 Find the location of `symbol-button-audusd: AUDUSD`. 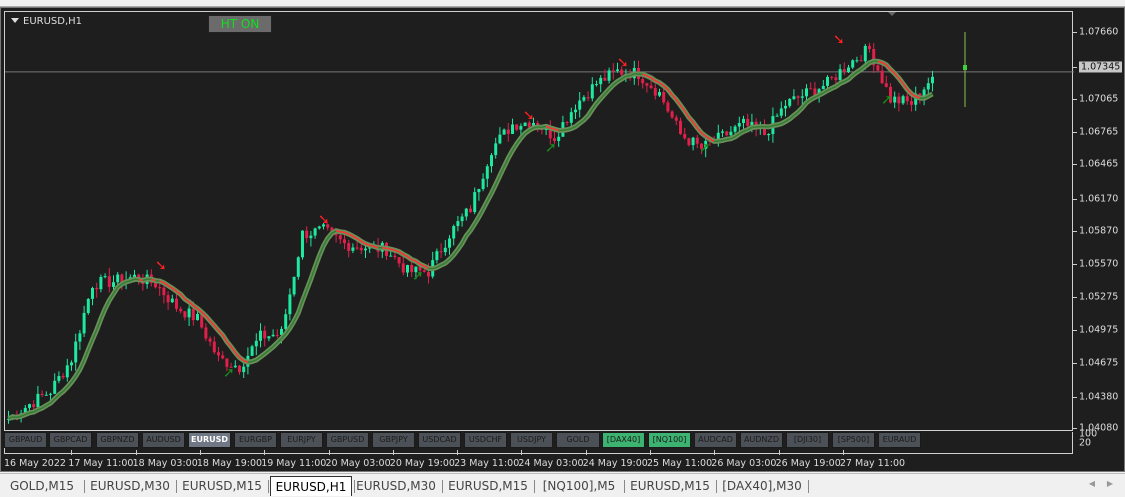

symbol-button-audusd: AUDUSD is located at coordinates (163, 440).